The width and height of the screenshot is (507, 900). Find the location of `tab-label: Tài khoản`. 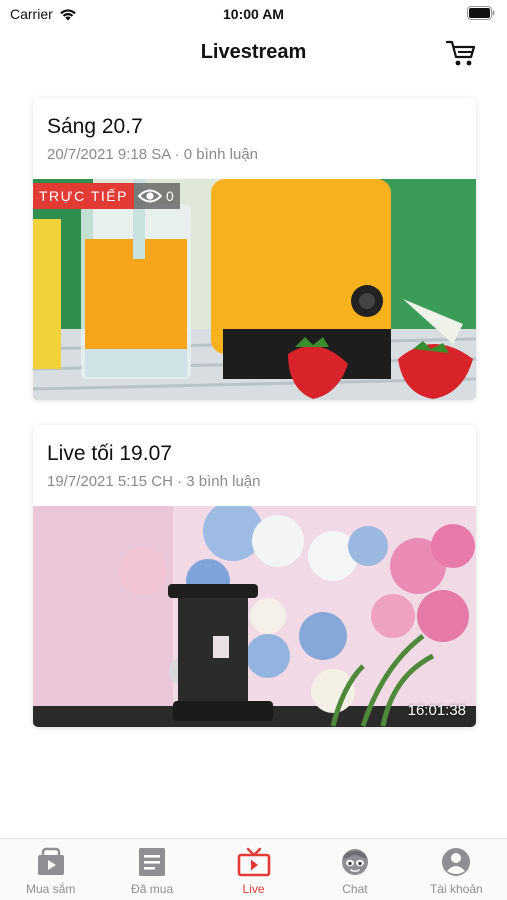

tab-label: Tài khoản is located at coordinates (456, 889).